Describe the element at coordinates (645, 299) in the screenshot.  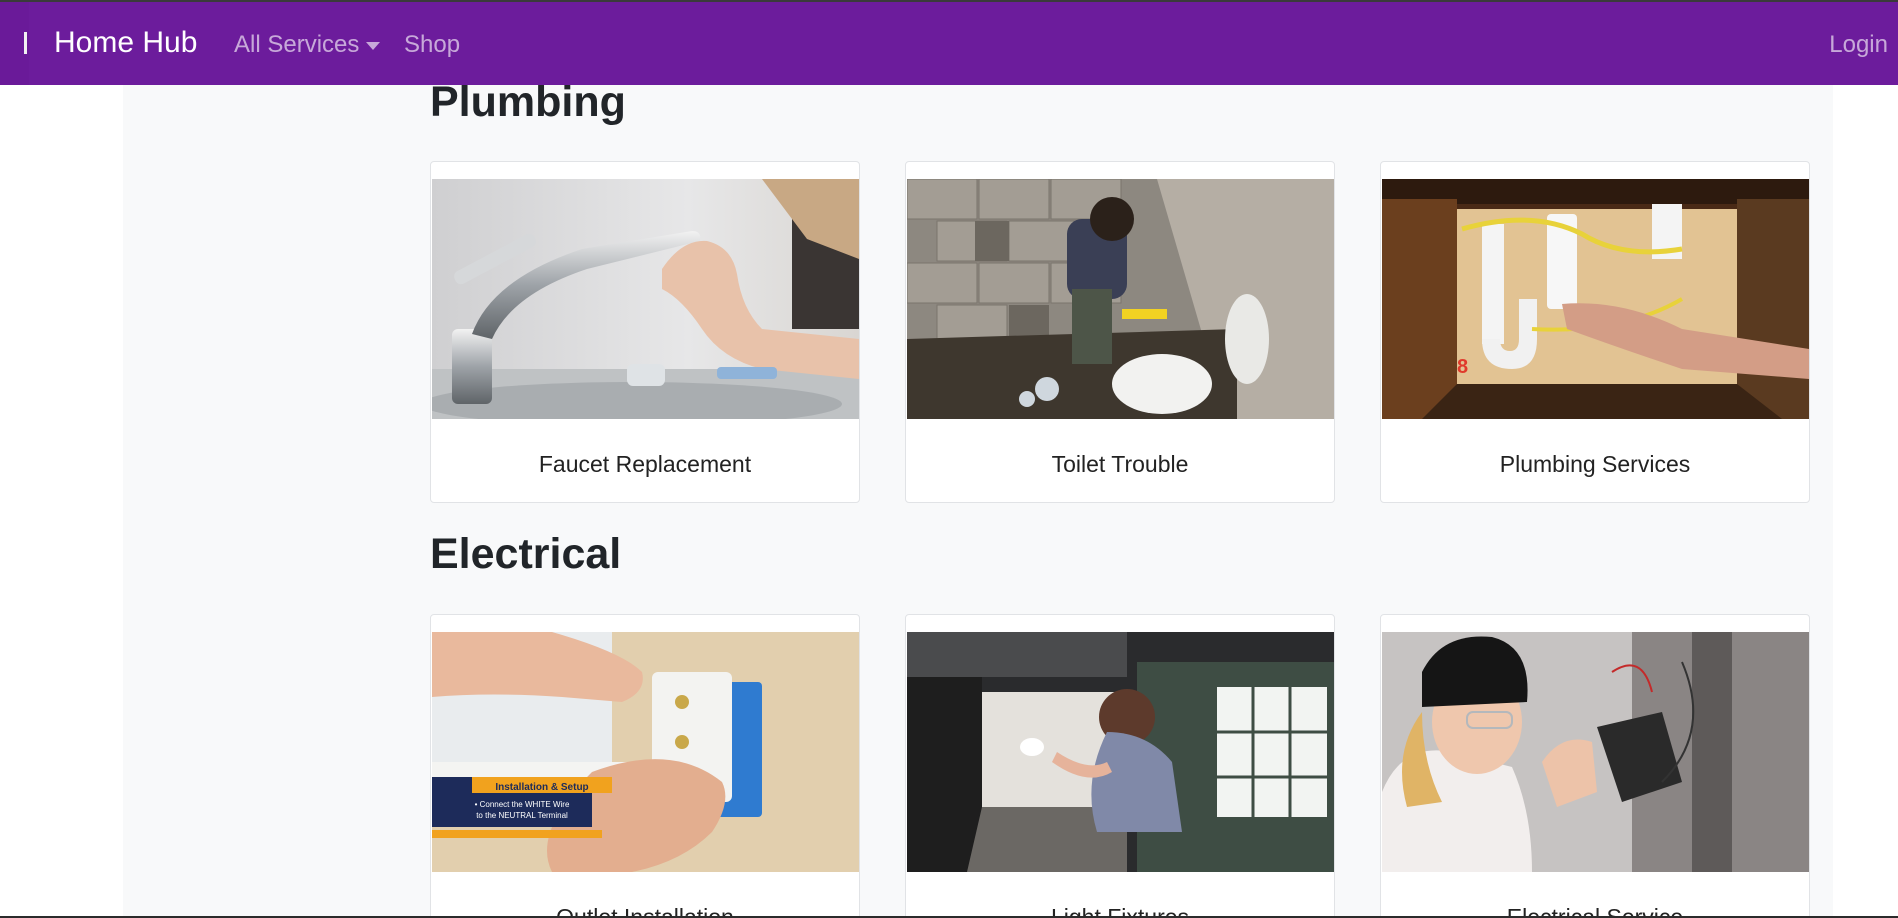
I see `faucet-replacement-image` at that location.